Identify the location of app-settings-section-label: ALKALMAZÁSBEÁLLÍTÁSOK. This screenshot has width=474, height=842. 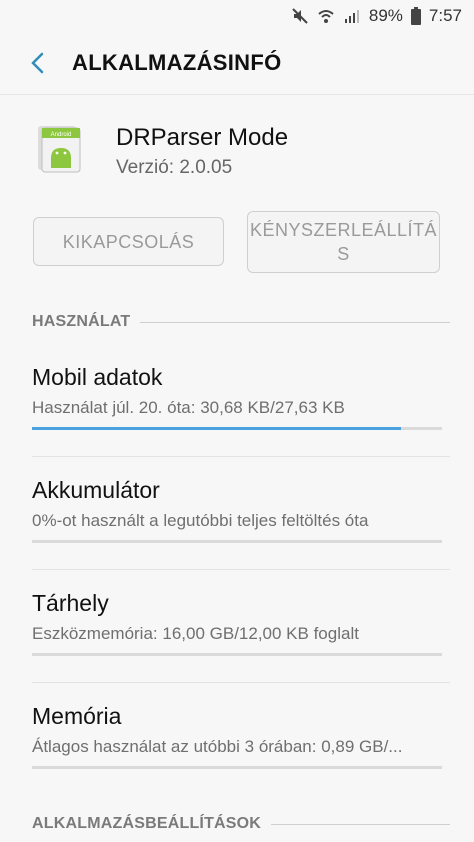
(147, 823).